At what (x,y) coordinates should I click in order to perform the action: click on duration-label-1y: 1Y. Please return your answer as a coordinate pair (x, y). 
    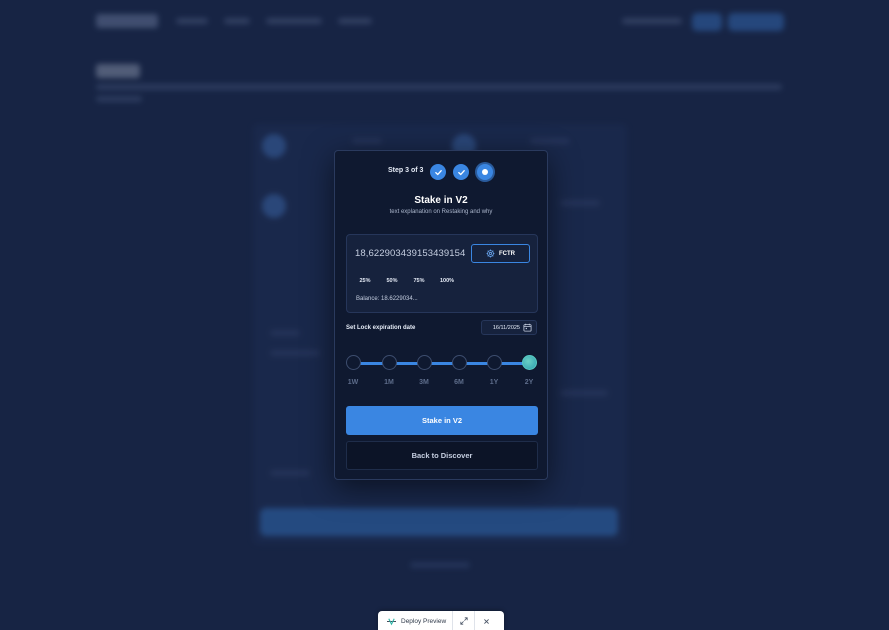
    Looking at the image, I should click on (494, 382).